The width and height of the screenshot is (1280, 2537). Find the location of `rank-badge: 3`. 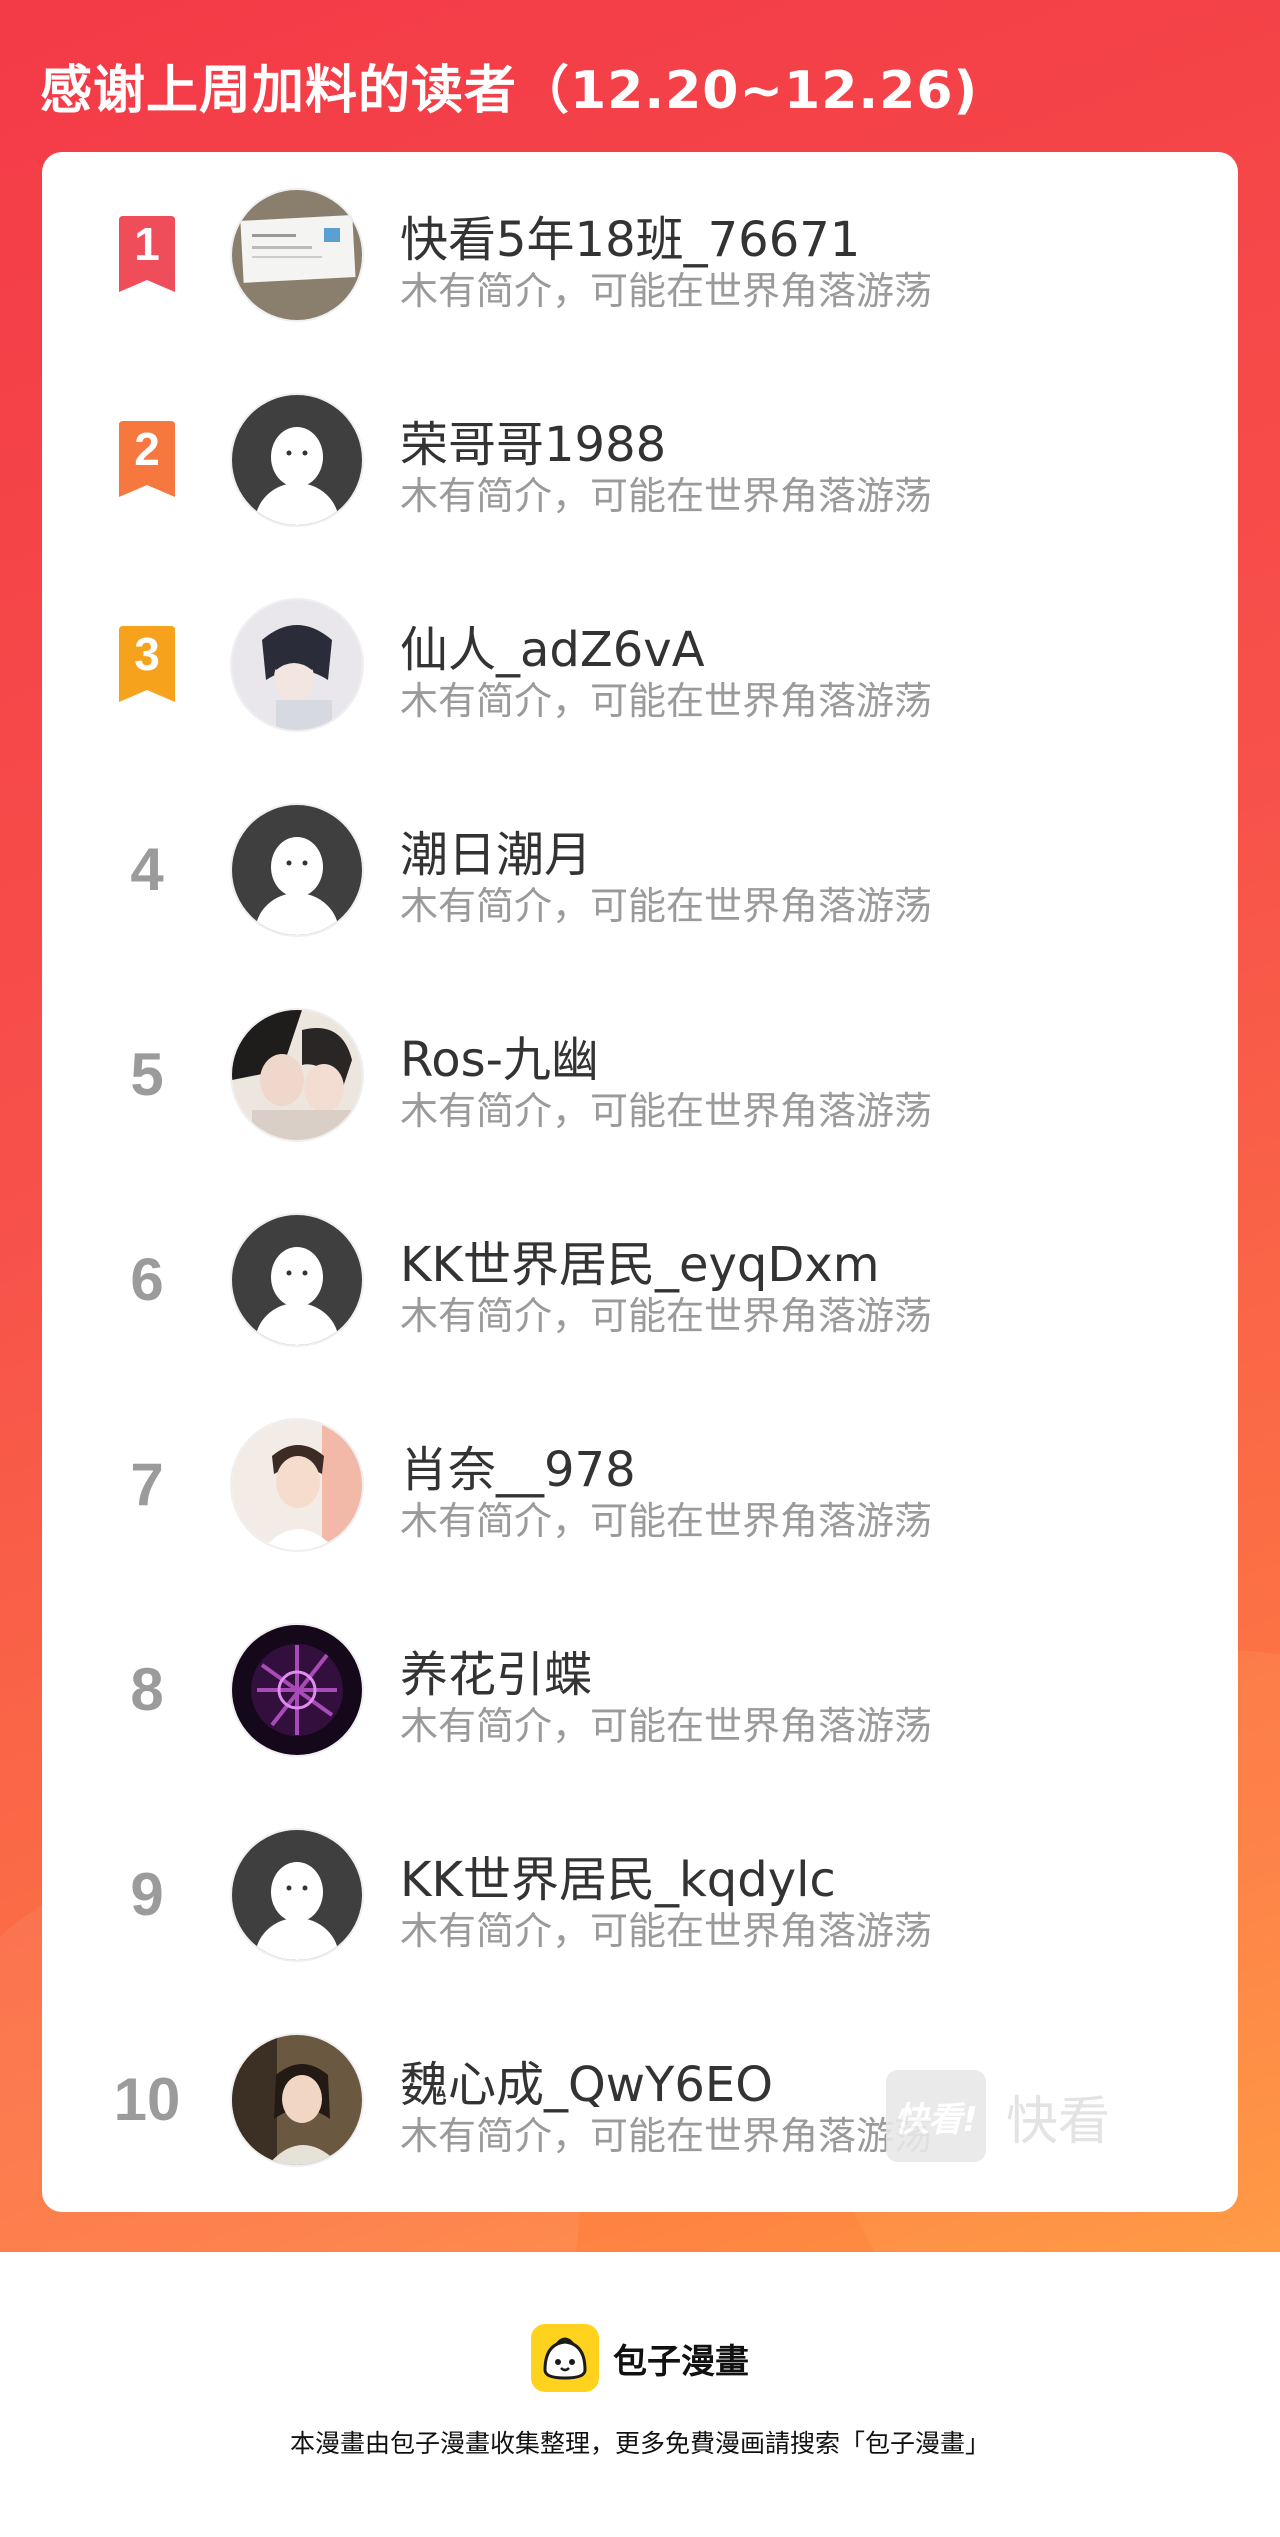

rank-badge: 3 is located at coordinates (147, 664).